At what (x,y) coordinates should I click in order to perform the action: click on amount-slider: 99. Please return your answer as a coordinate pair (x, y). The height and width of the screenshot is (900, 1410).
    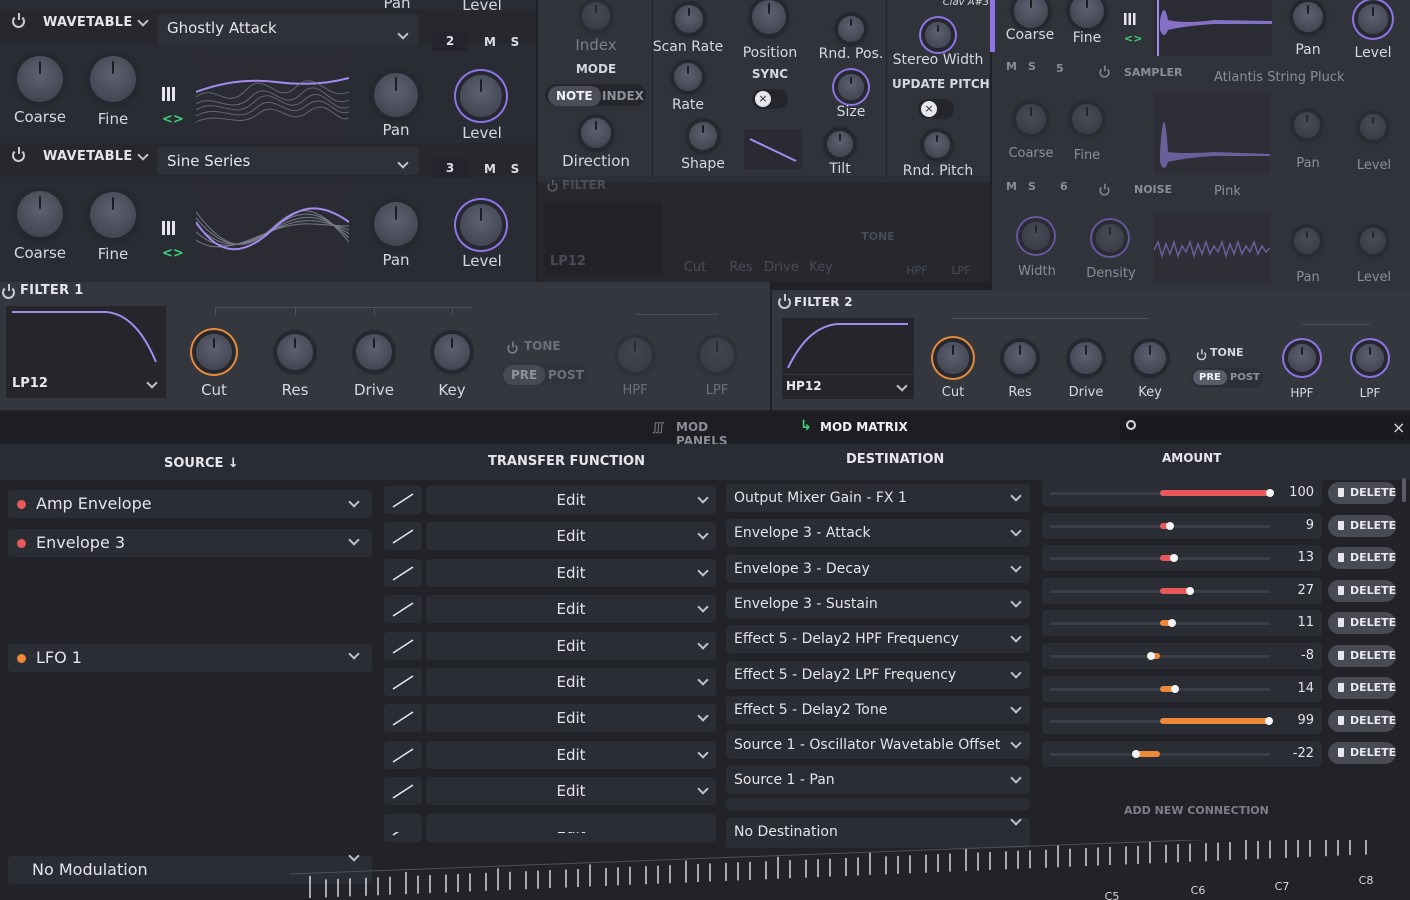
    Looking at the image, I should click on (1182, 721).